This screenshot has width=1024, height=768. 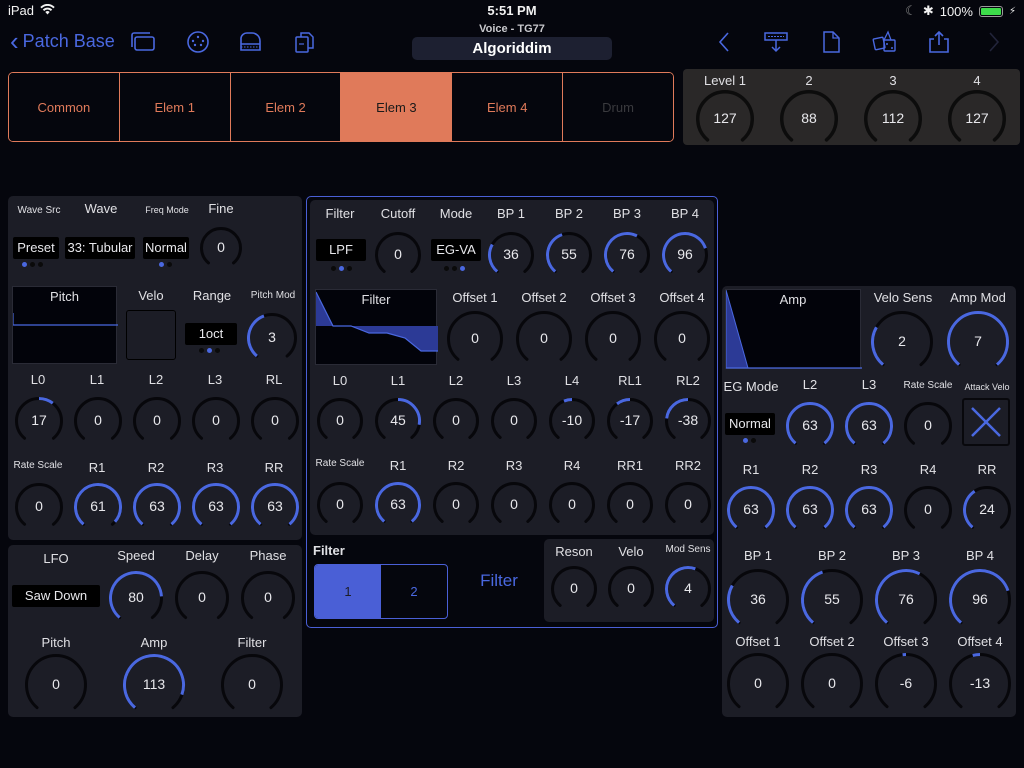 I want to click on lfo-delay-knob: 0, so click(x=202, y=598).